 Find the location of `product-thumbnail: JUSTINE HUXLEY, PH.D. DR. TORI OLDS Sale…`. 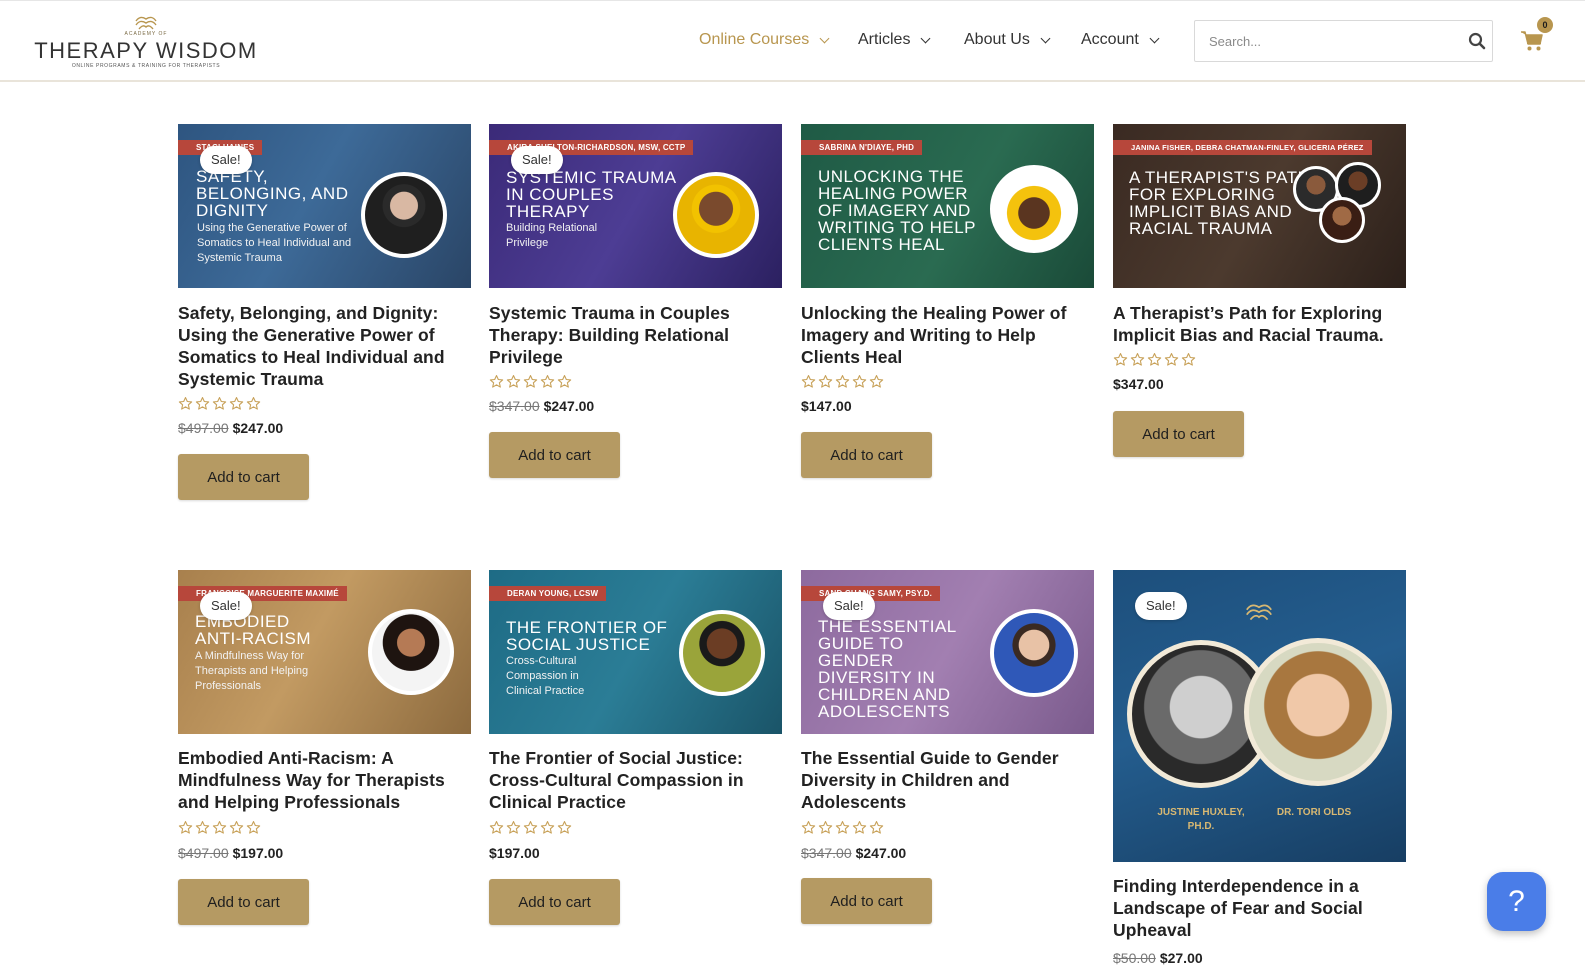

product-thumbnail: JUSTINE HUXLEY, PH.D. DR. TORI OLDS Sale… is located at coordinates (1259, 716).